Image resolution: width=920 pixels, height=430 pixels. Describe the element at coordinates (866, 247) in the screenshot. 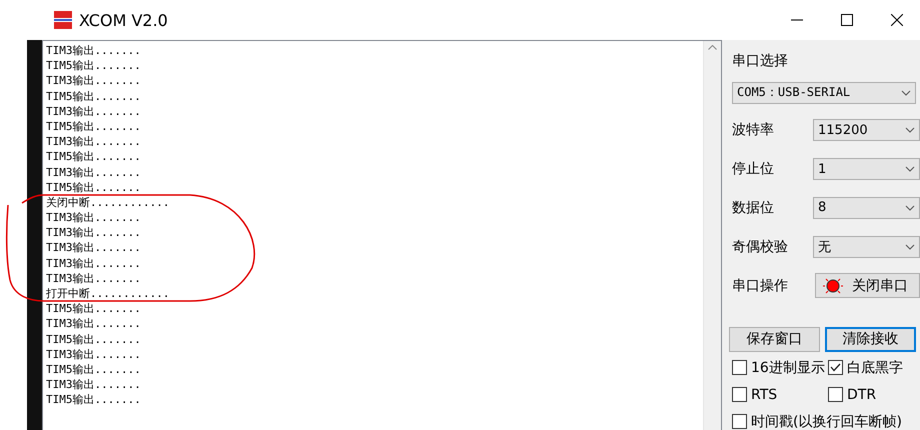

I see `setting-dropdown: 无` at that location.